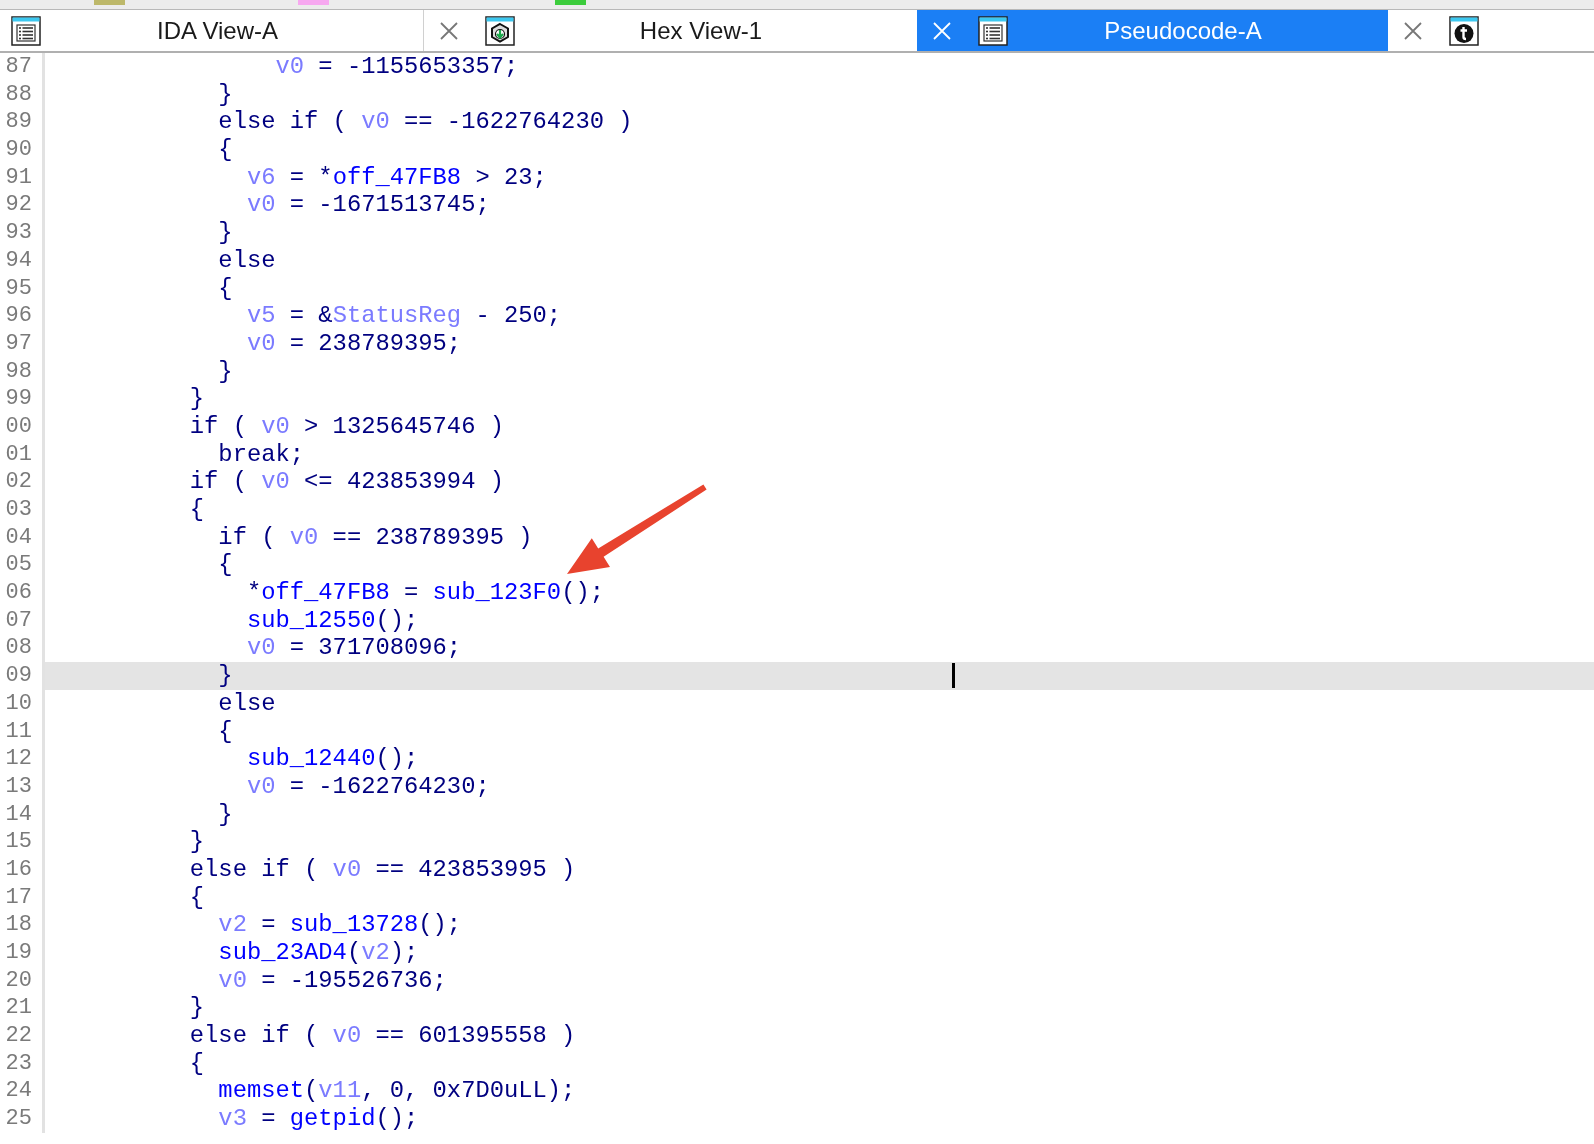 This screenshot has width=1594, height=1144. Describe the element at coordinates (18, 980) in the screenshot. I see `line-number: 20` at that location.